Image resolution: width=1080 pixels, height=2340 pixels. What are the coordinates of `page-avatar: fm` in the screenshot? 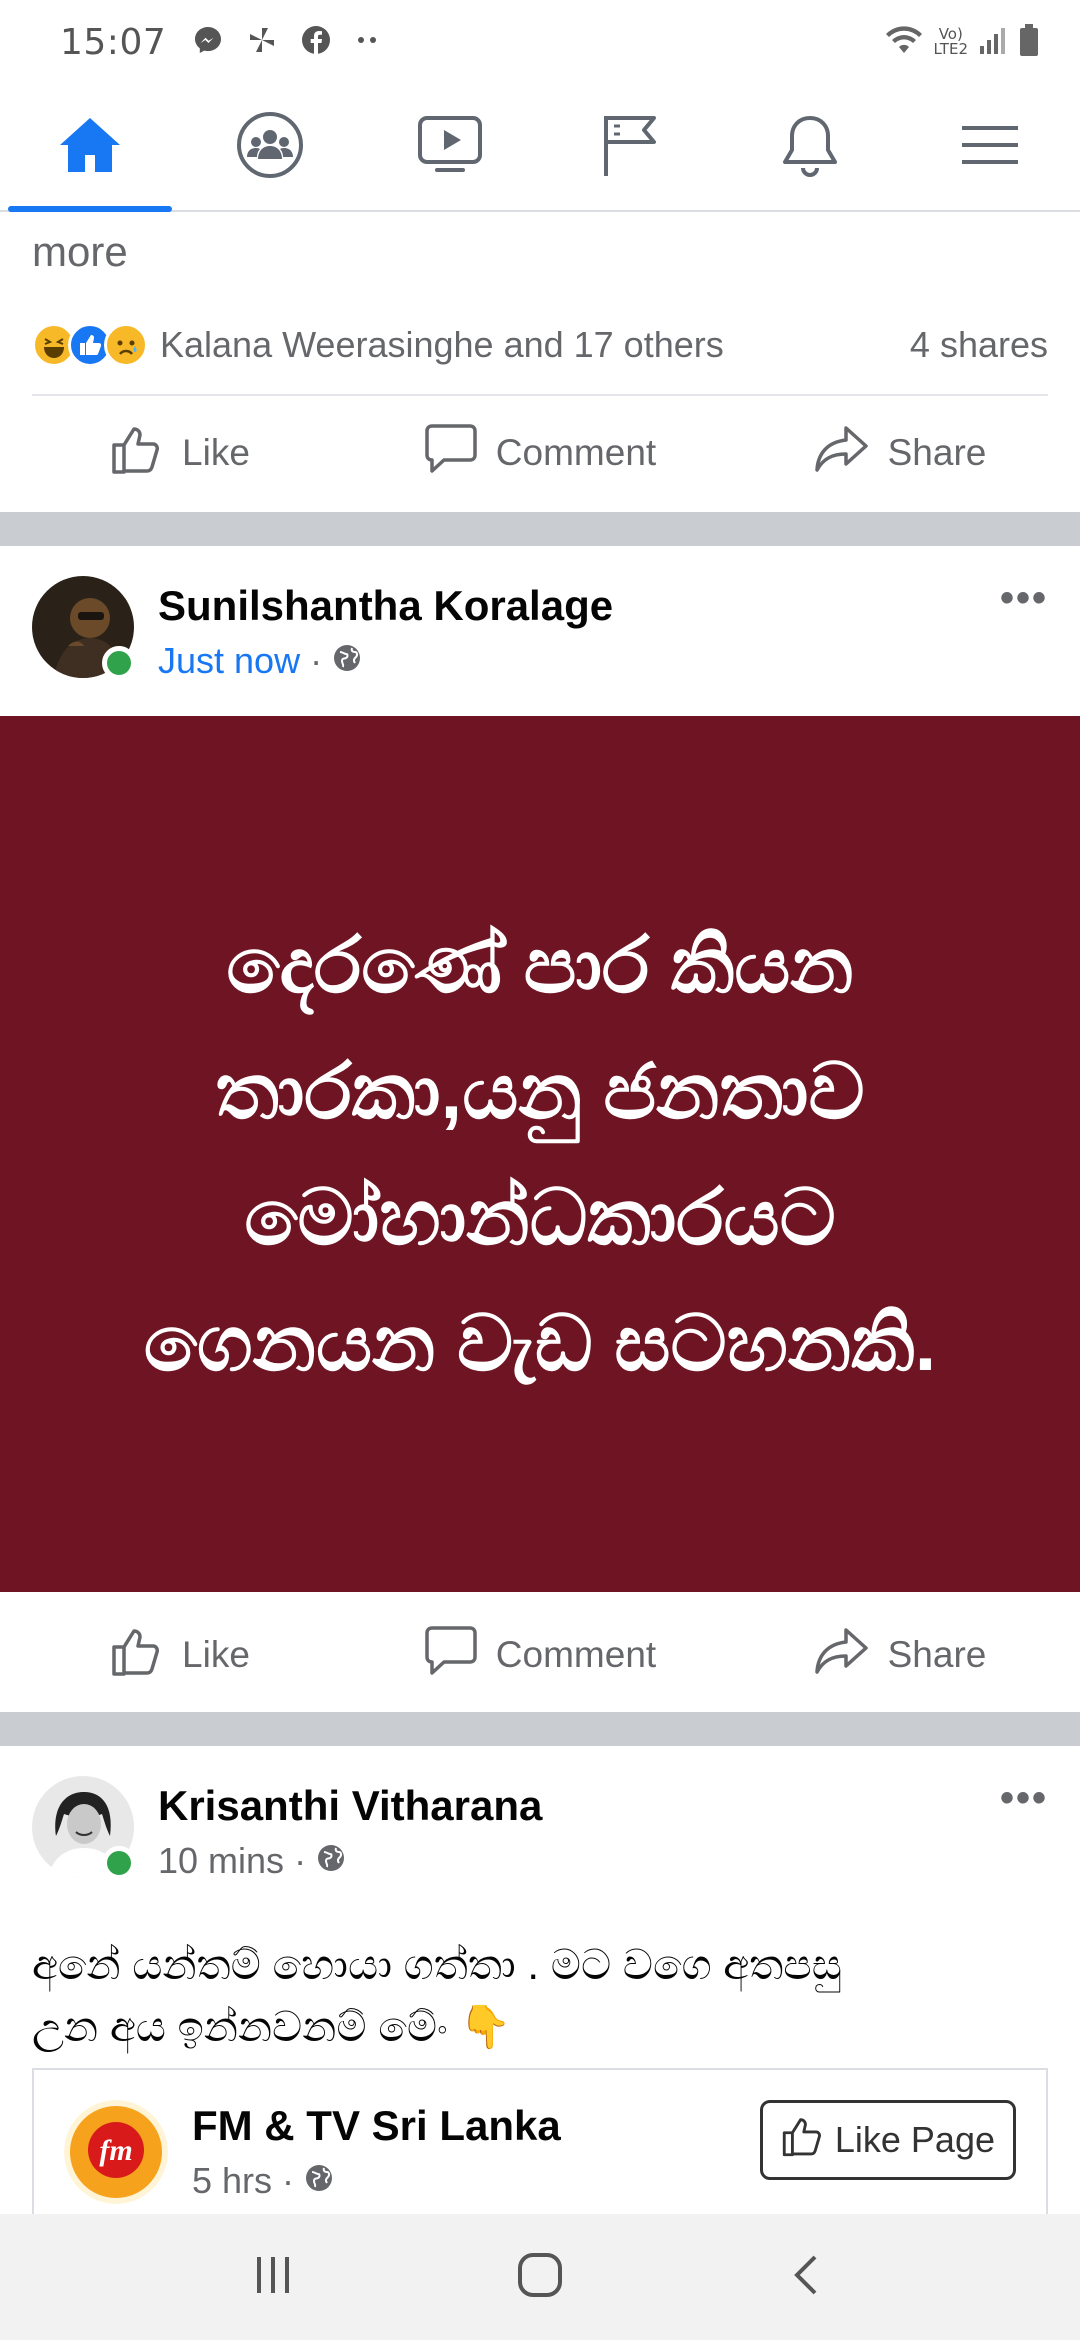 It's located at (116, 2152).